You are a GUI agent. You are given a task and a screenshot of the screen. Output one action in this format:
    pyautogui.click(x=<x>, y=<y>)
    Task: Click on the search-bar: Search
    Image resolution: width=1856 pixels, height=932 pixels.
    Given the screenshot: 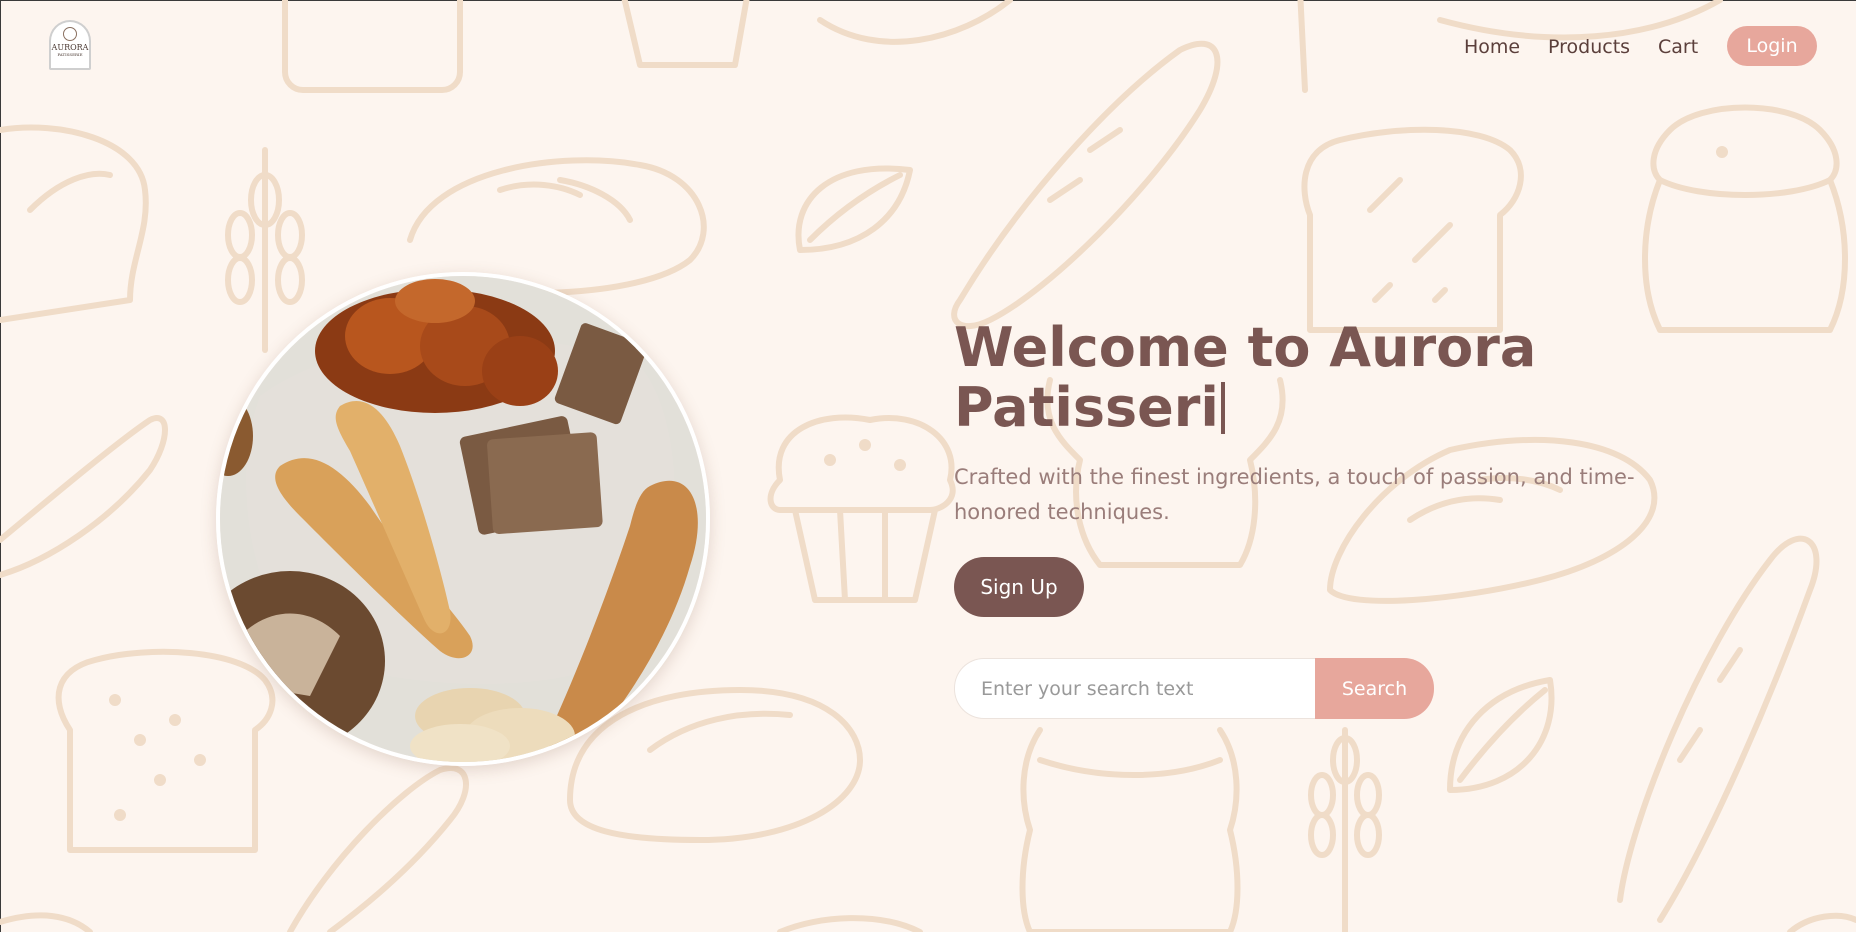 What is the action you would take?
    pyautogui.click(x=1194, y=688)
    